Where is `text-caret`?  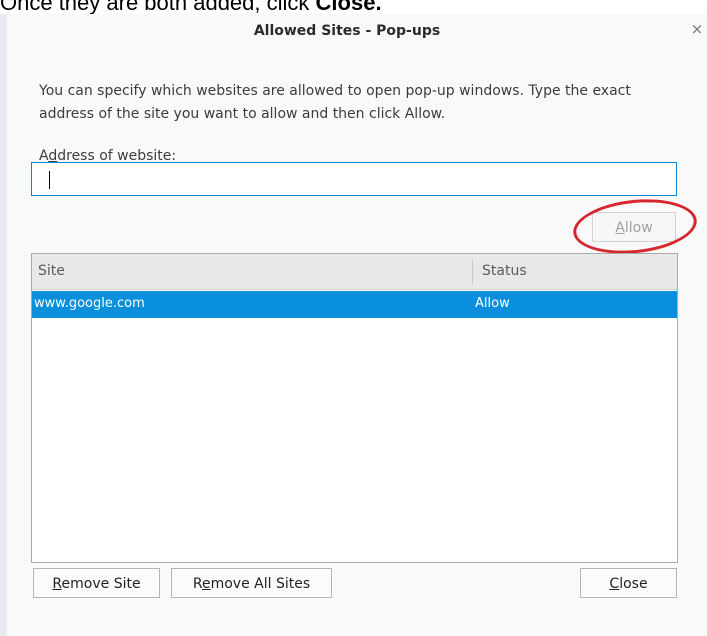
text-caret is located at coordinates (49, 180).